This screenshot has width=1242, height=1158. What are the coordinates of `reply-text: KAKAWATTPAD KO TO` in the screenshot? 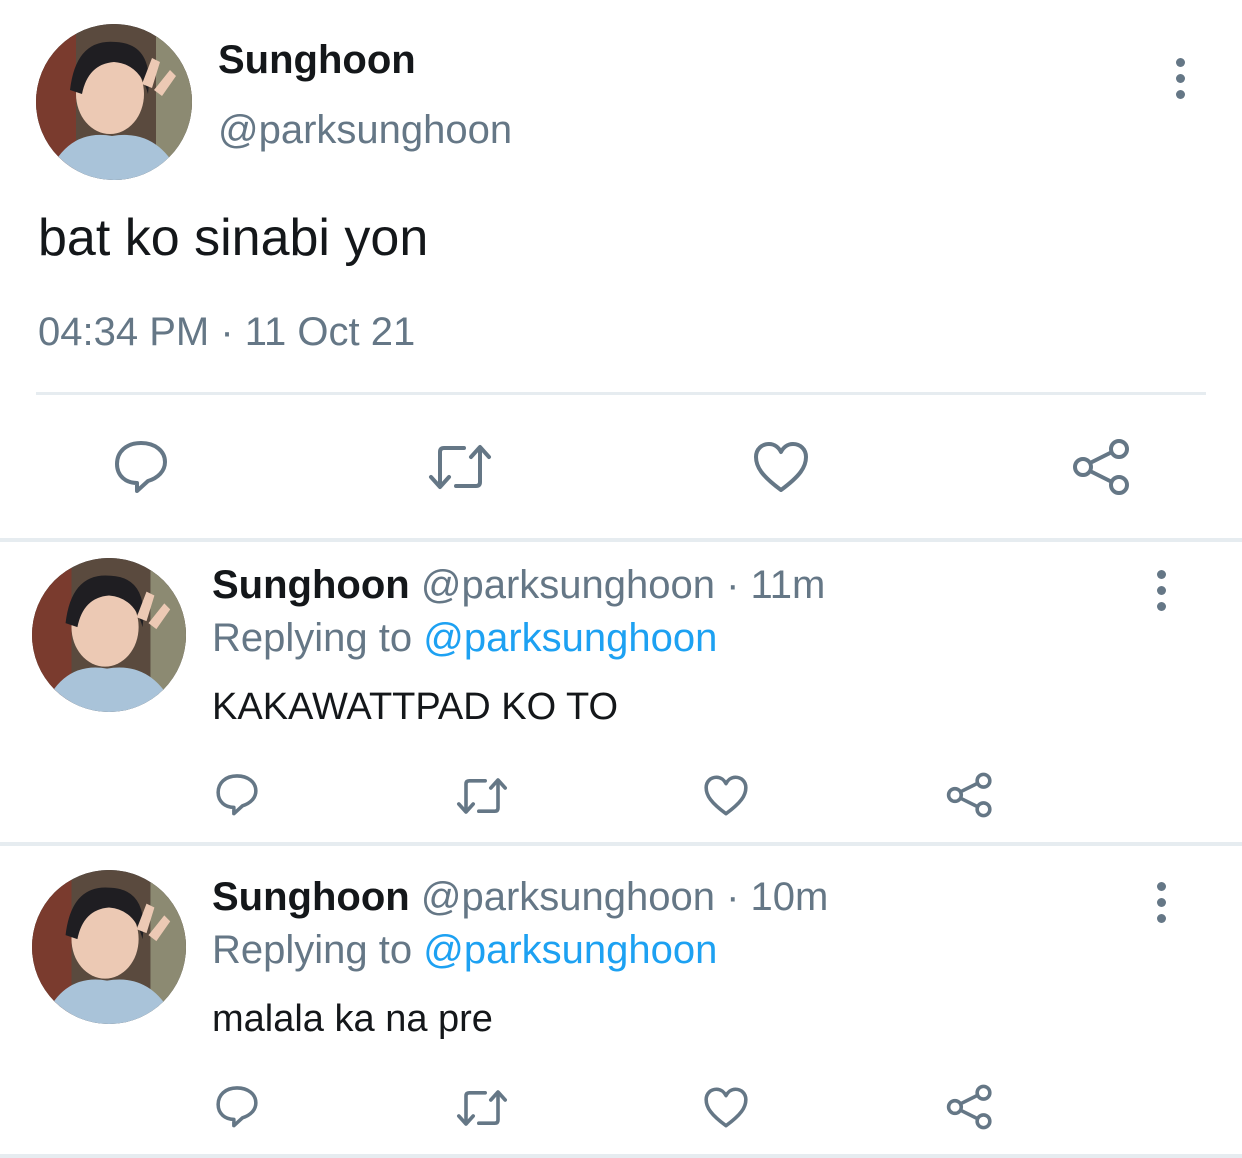 It's located at (415, 707).